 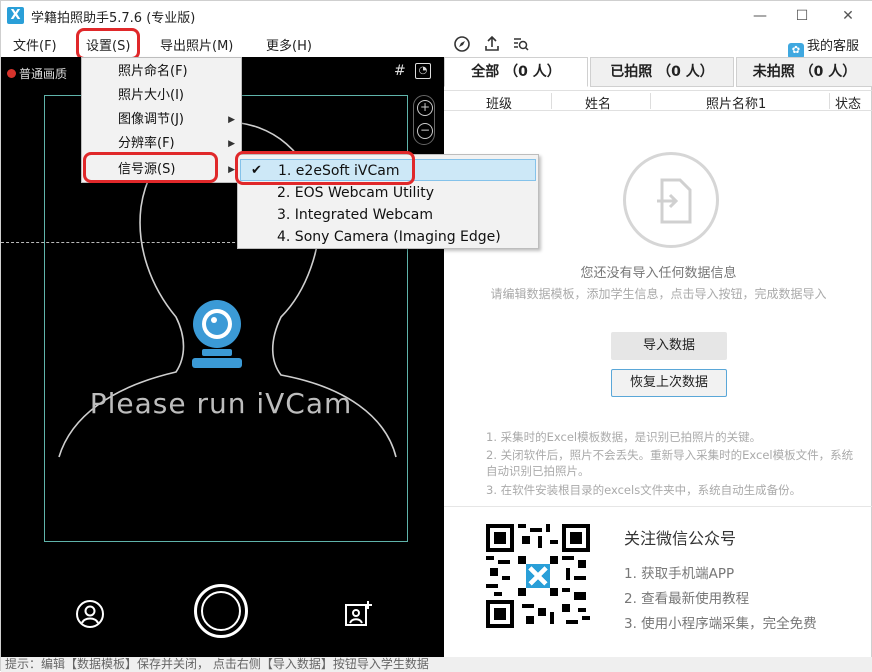 What do you see at coordinates (833, 46) in the screenshot?
I see `service-label: 我的客服` at bounding box center [833, 46].